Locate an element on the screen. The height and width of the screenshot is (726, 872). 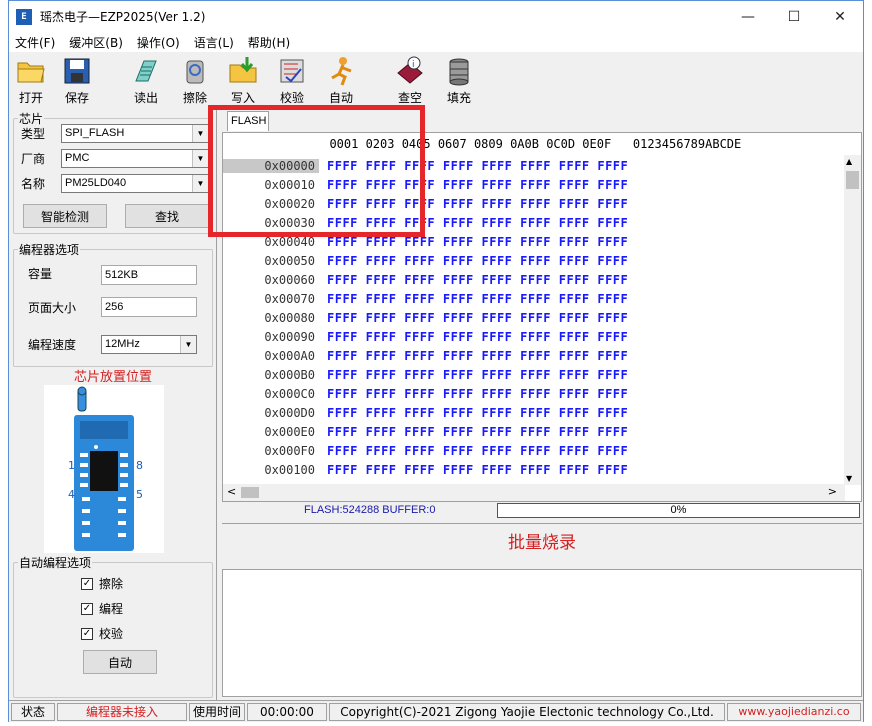
write-label: 写入 is located at coordinates (242, 98).